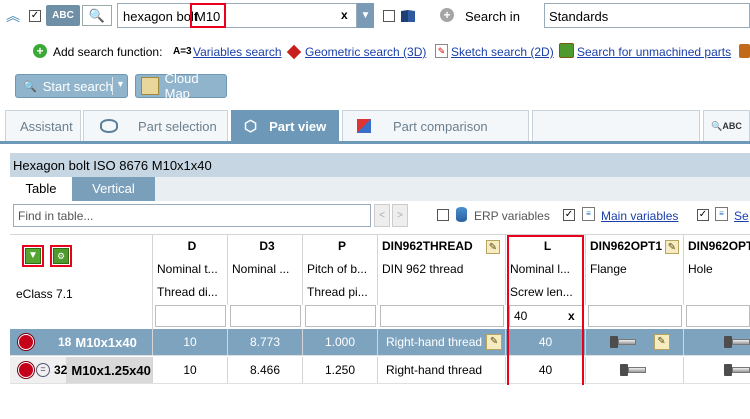  Describe the element at coordinates (265, 292) in the screenshot. I see `col-d3-desc2` at that location.